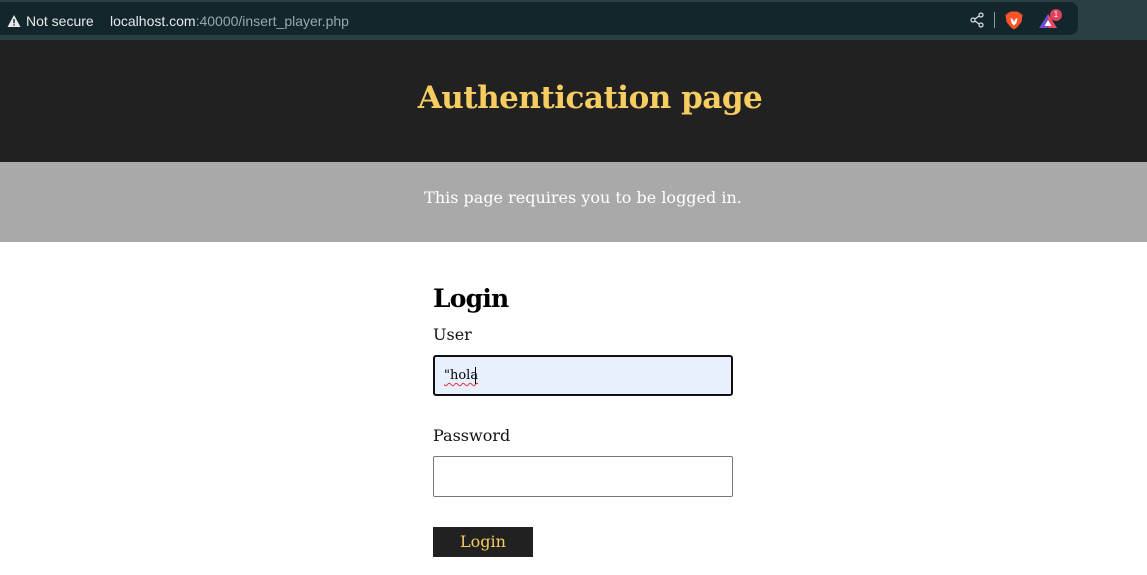  Describe the element at coordinates (994, 20) in the screenshot. I see `toolbar-divider` at that location.